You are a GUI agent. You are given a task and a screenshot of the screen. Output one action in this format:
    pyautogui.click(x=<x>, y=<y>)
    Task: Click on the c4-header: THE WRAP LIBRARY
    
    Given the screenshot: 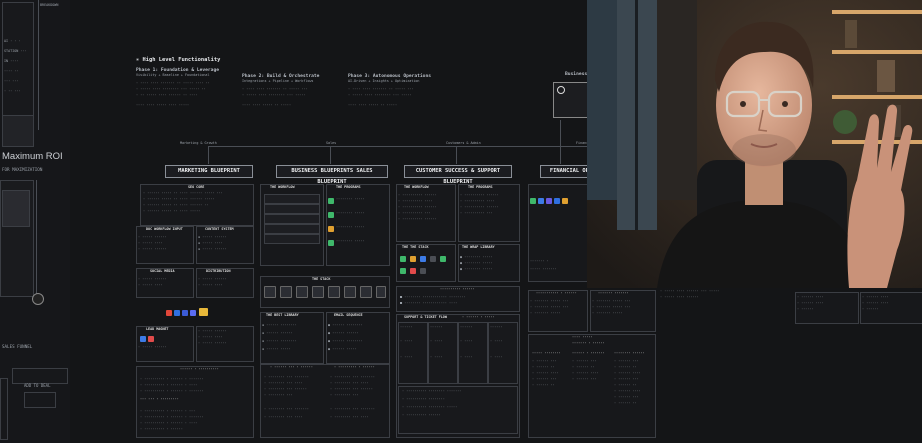 What is the action you would take?
    pyautogui.click(x=478, y=247)
    